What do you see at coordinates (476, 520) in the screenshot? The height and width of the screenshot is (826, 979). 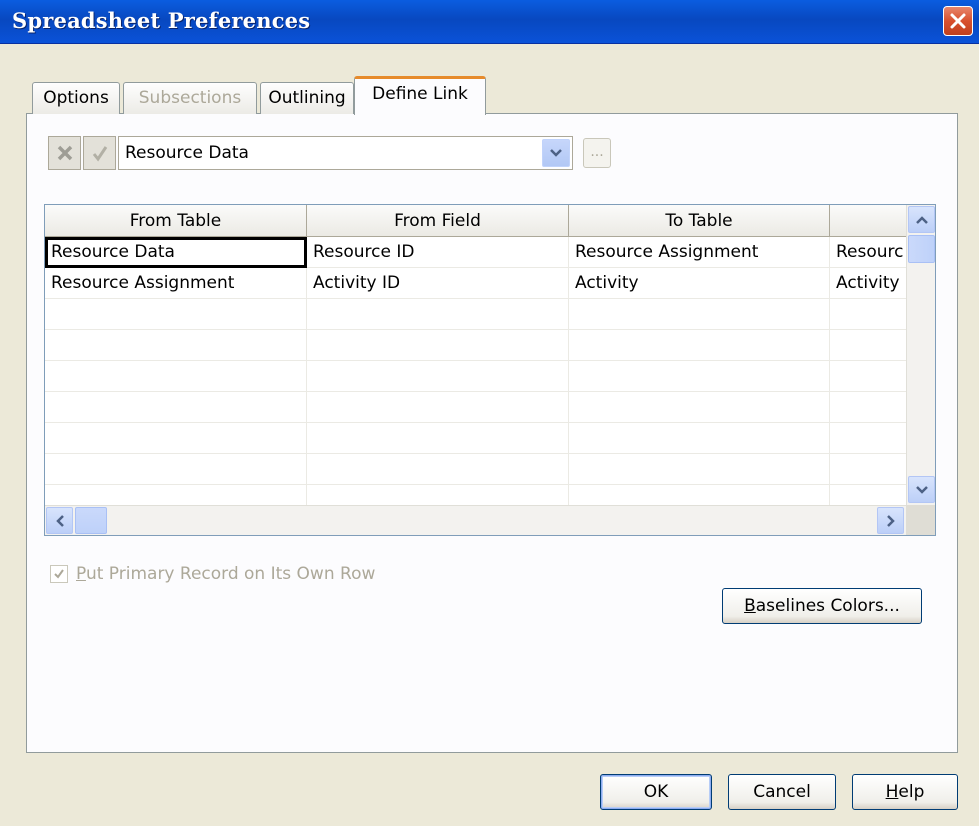 I see `horizontal-scrollbar` at bounding box center [476, 520].